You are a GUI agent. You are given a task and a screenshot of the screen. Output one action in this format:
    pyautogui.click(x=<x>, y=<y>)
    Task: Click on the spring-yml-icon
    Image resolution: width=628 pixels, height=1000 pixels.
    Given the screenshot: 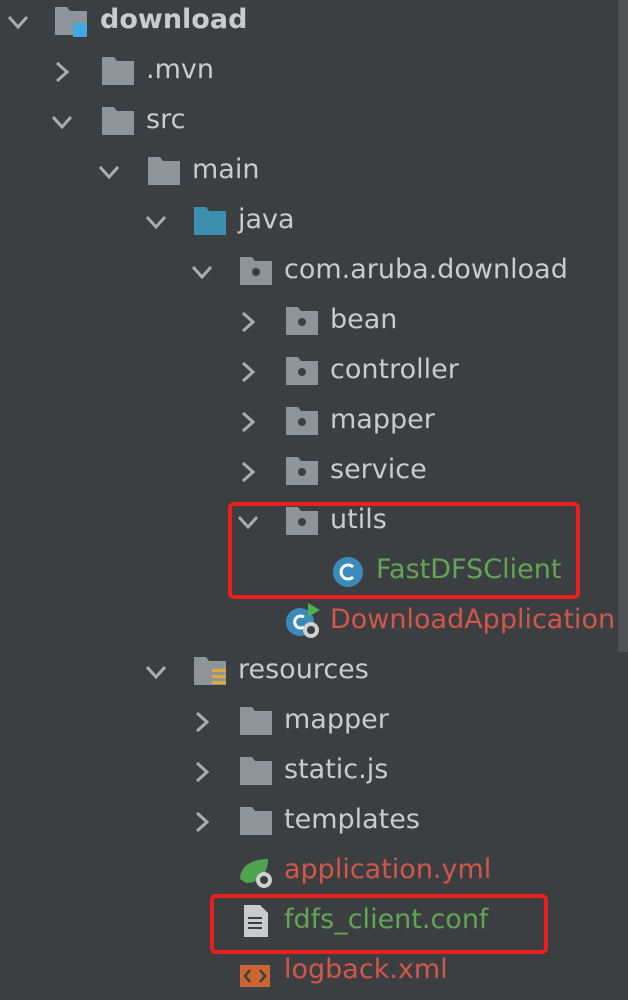 What is the action you would take?
    pyautogui.click(x=256, y=873)
    